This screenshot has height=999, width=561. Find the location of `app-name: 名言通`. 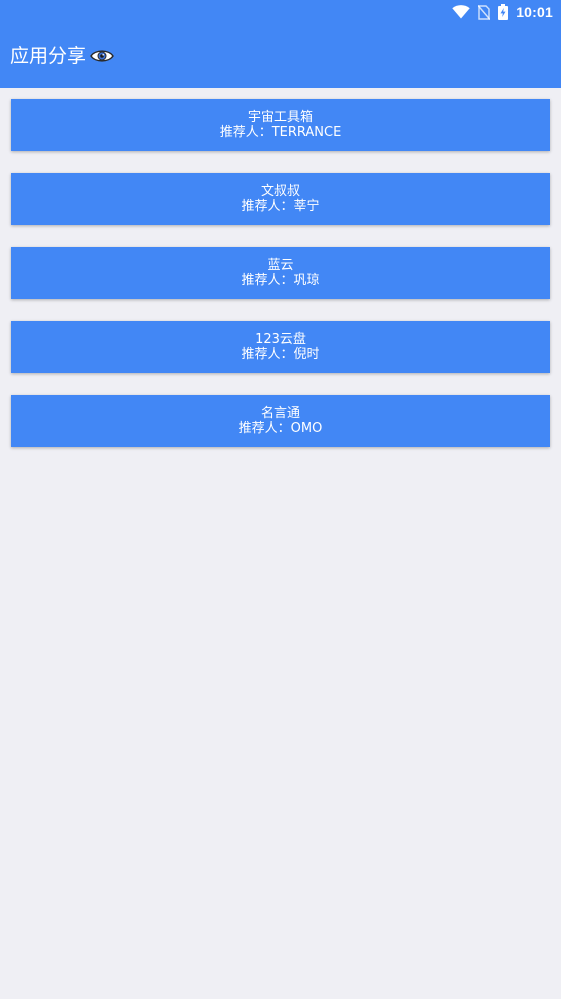

app-name: 名言通 is located at coordinates (280, 413).